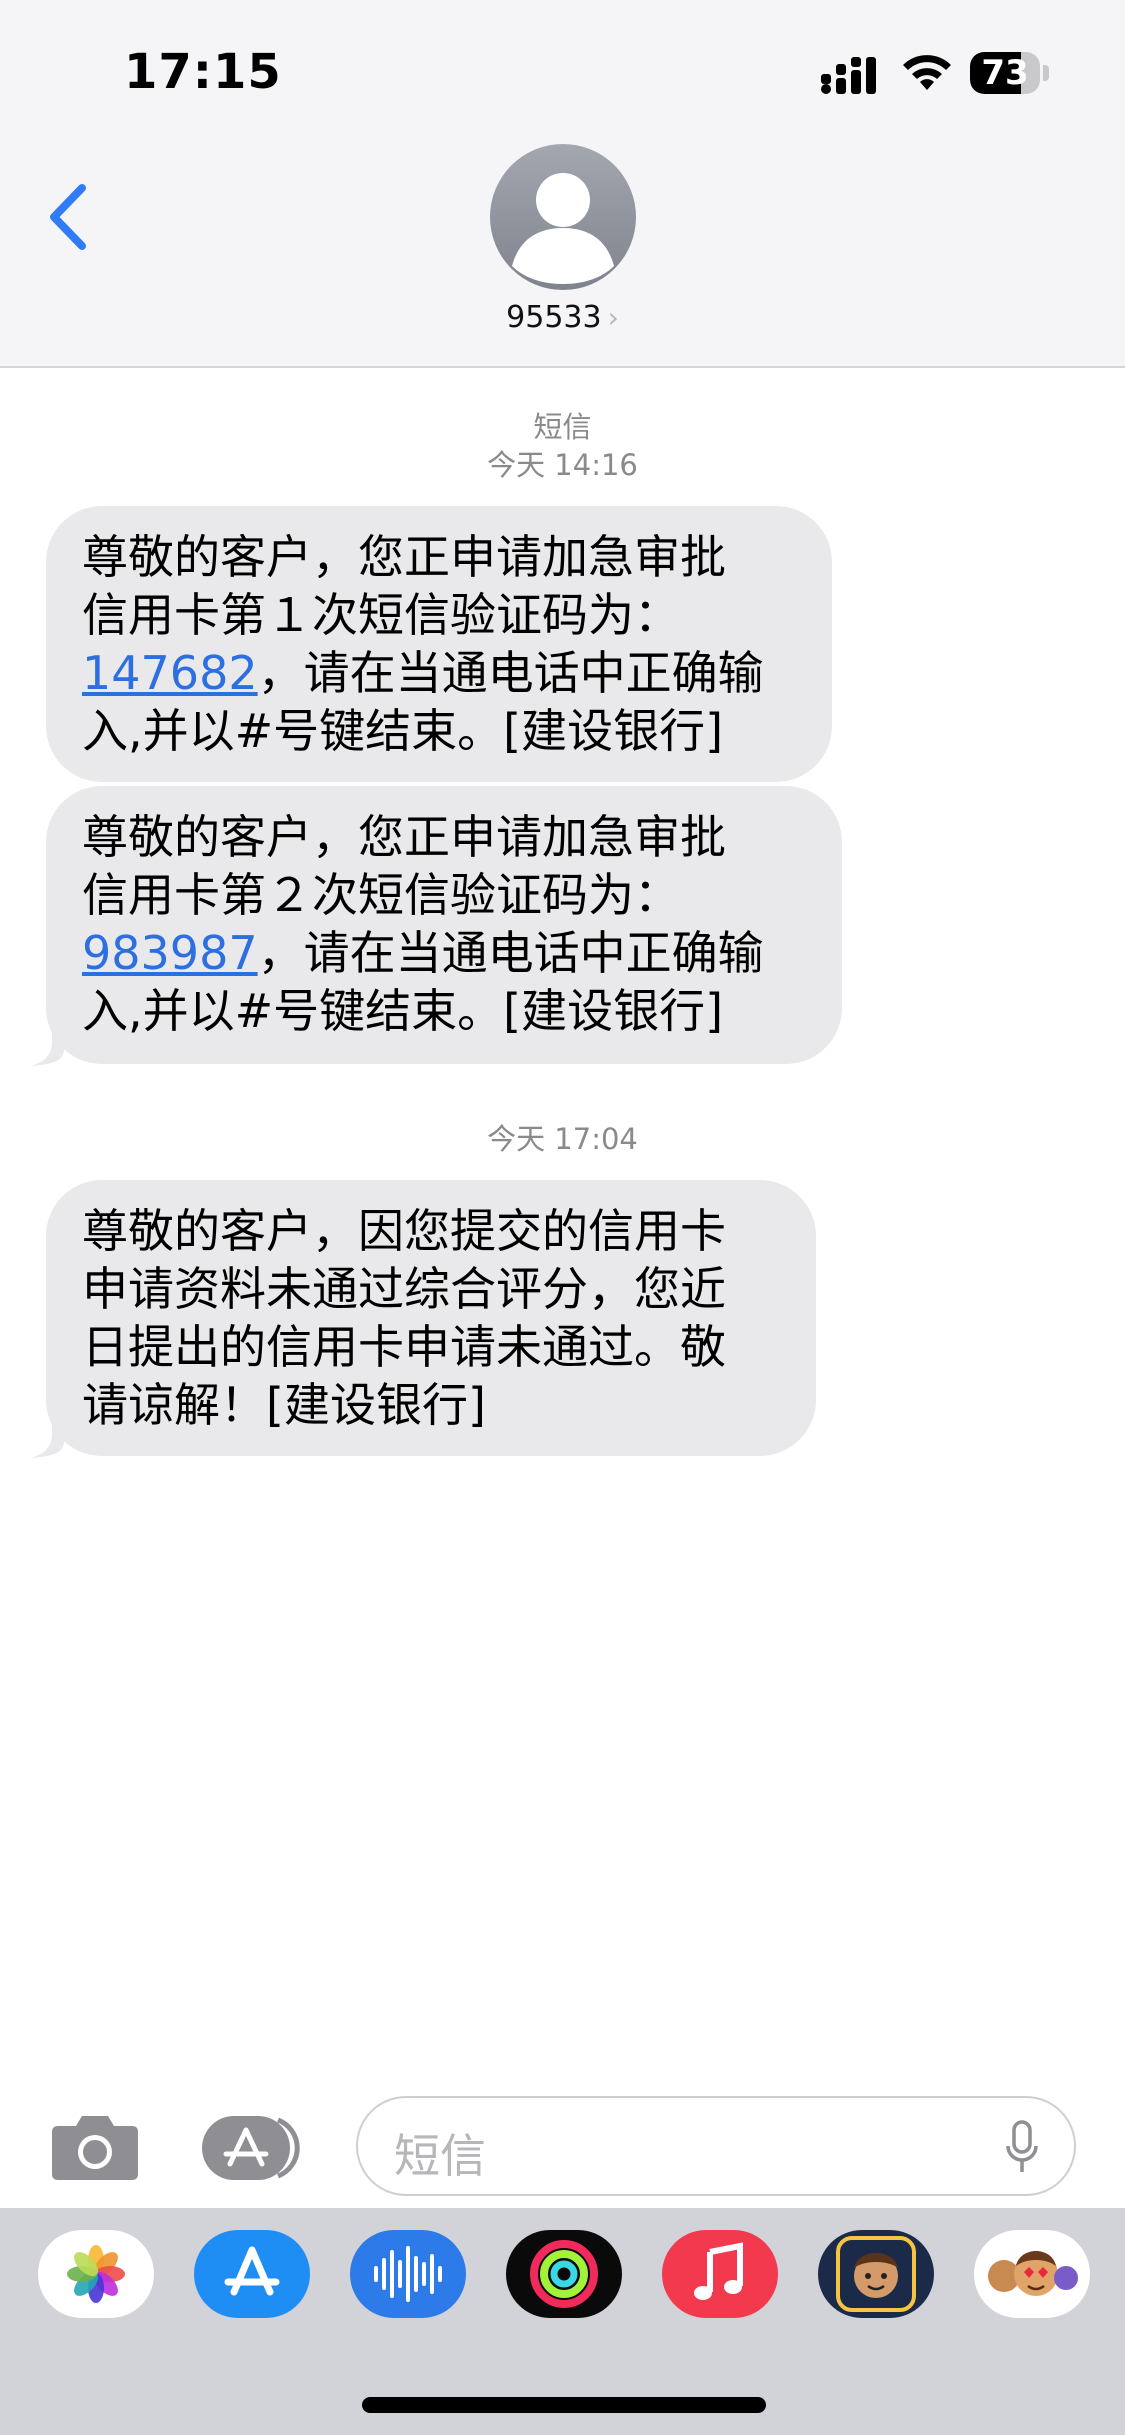  What do you see at coordinates (562, 1139) in the screenshot?
I see `timestamp: 今天 17:04` at bounding box center [562, 1139].